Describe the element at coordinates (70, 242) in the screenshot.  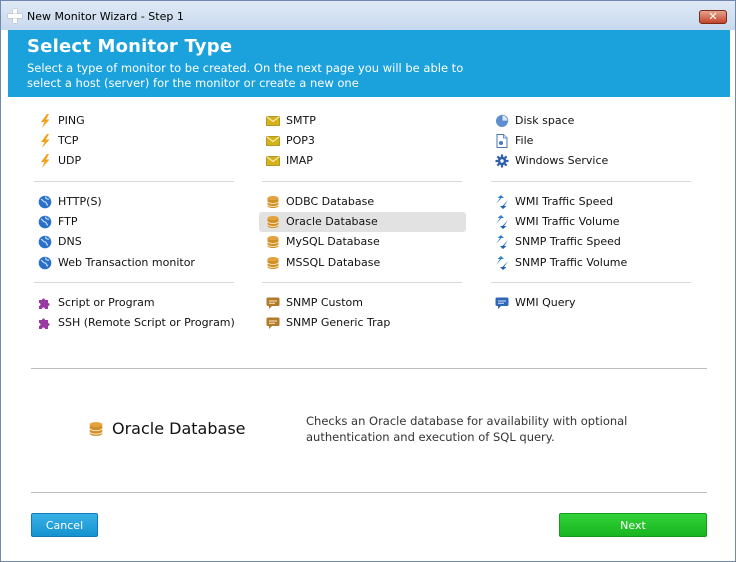
I see `monitor-type-label: DNS` at that location.